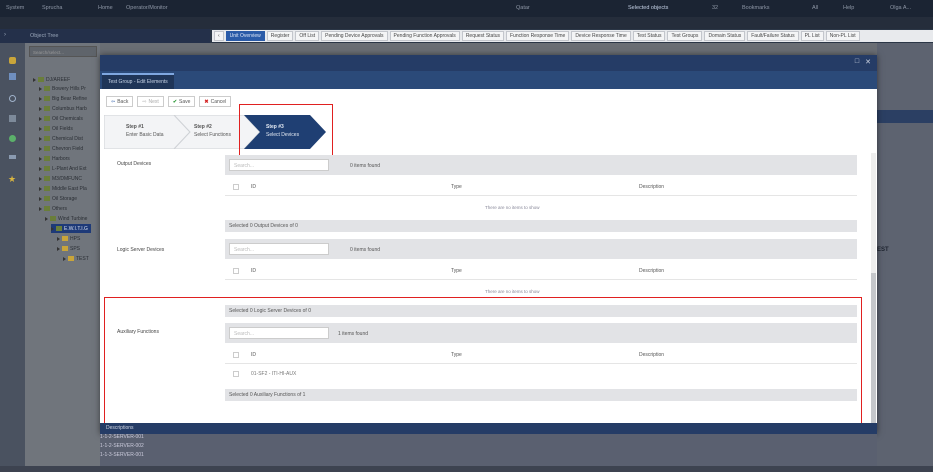 This screenshot has width=933, height=472. I want to click on cancel-button: ✖ Cancel, so click(215, 101).